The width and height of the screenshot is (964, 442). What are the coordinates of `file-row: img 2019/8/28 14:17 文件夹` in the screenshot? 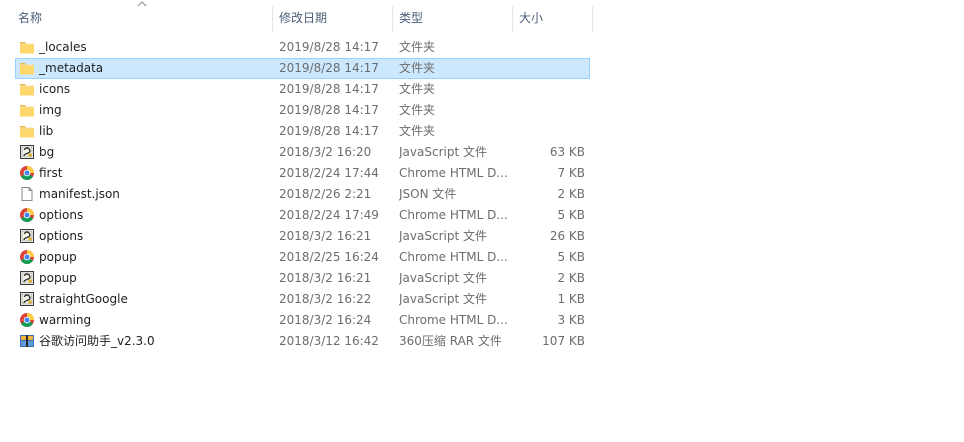 It's located at (300, 110).